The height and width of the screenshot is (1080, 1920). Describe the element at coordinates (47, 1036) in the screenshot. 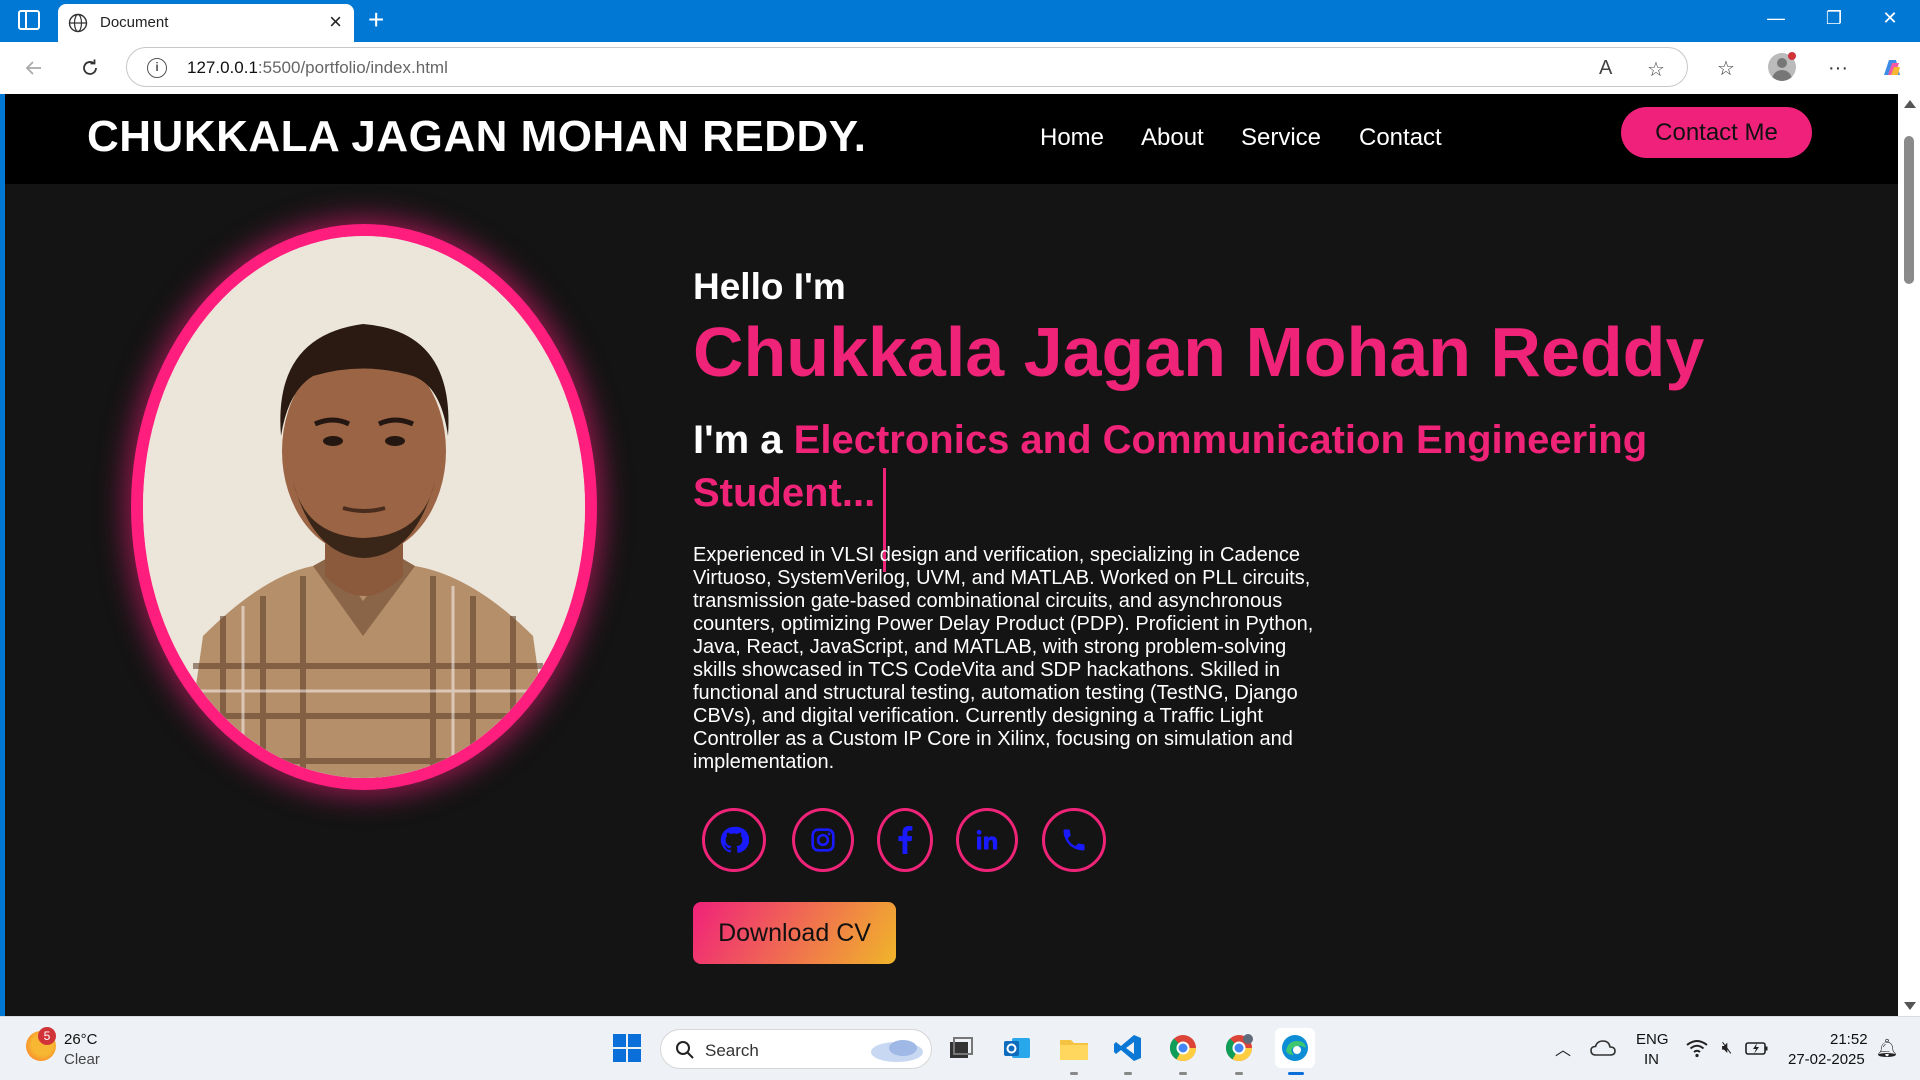

I see `weather-badge: 5` at that location.